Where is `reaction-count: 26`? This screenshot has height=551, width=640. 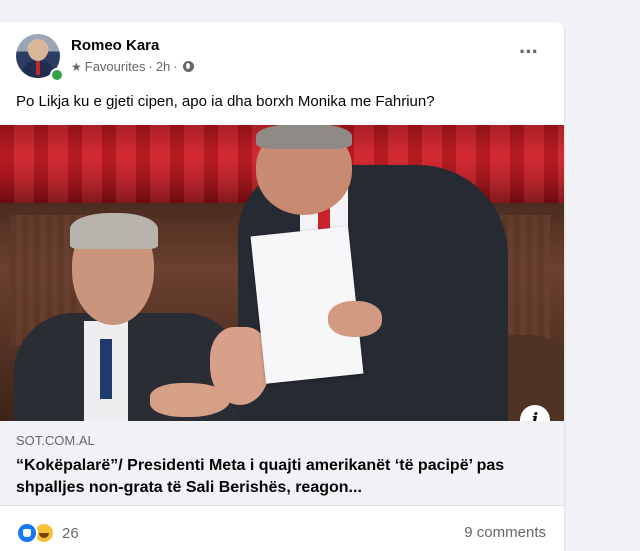
reaction-count: 26 is located at coordinates (70, 533).